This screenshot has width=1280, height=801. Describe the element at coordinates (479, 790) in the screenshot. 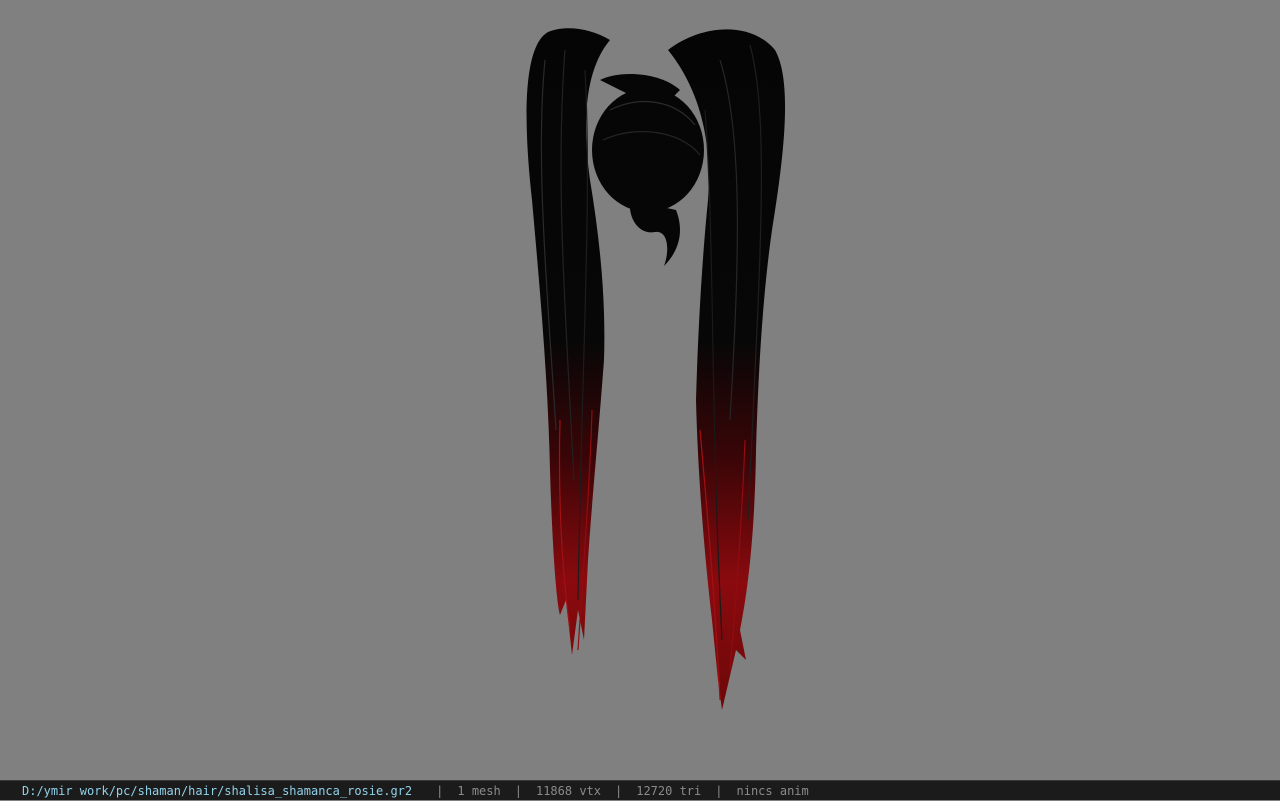

I see `mesh-count: 1 mesh` at that location.